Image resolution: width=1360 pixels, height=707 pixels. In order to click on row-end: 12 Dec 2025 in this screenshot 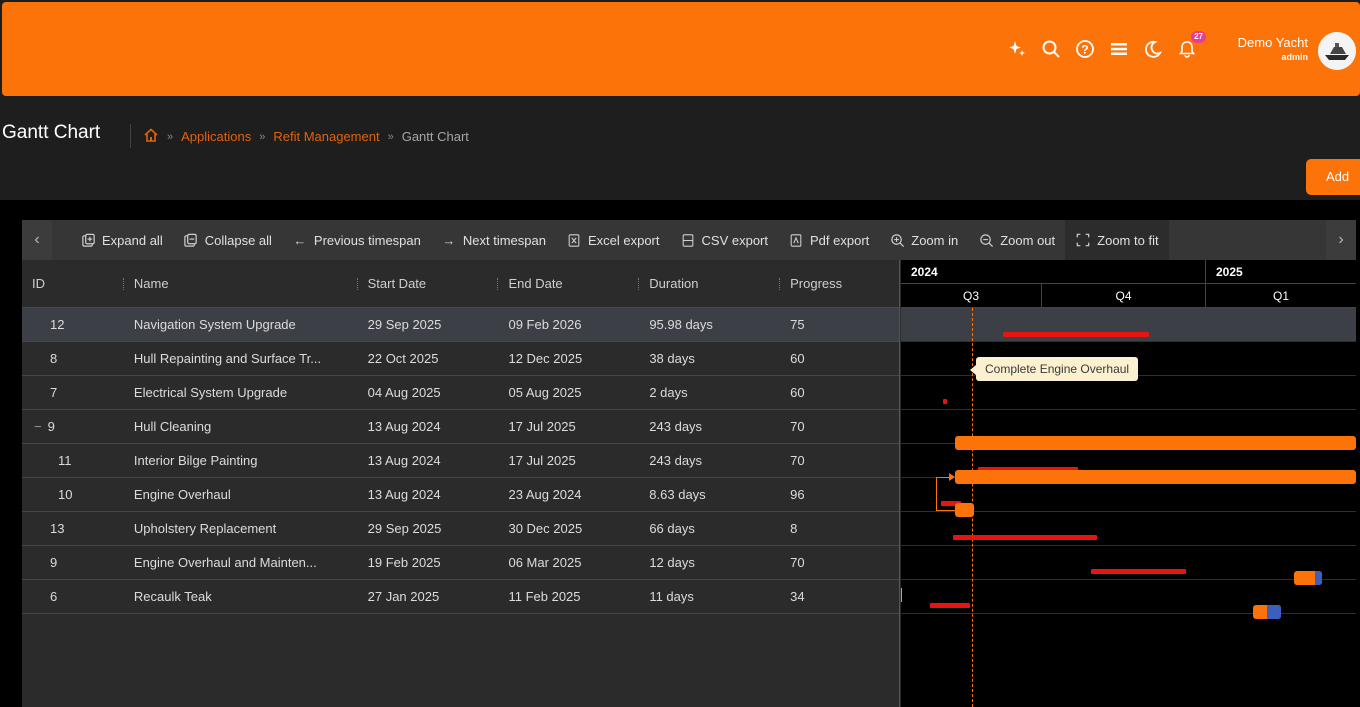, I will do `click(545, 358)`.